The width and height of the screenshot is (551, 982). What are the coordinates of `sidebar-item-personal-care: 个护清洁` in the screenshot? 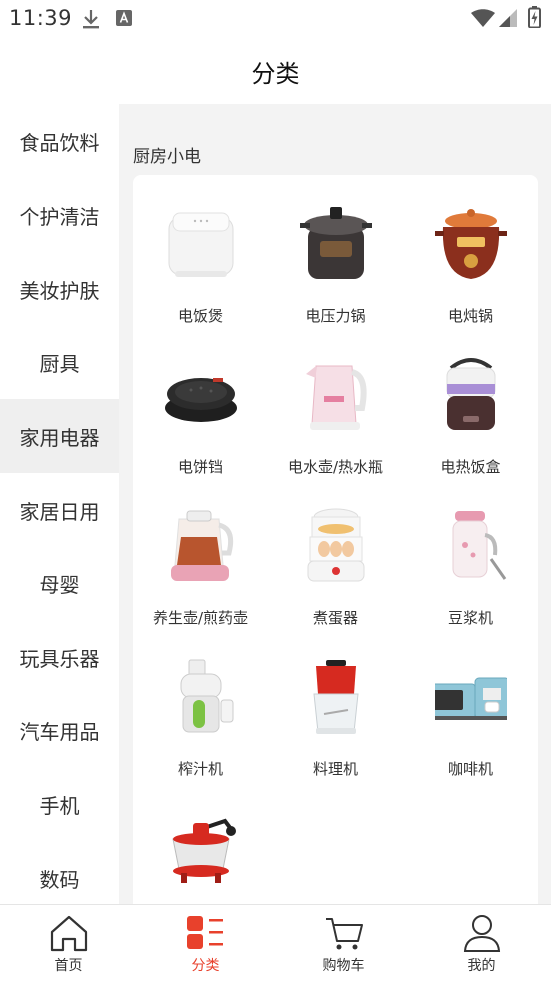 It's located at (59, 215).